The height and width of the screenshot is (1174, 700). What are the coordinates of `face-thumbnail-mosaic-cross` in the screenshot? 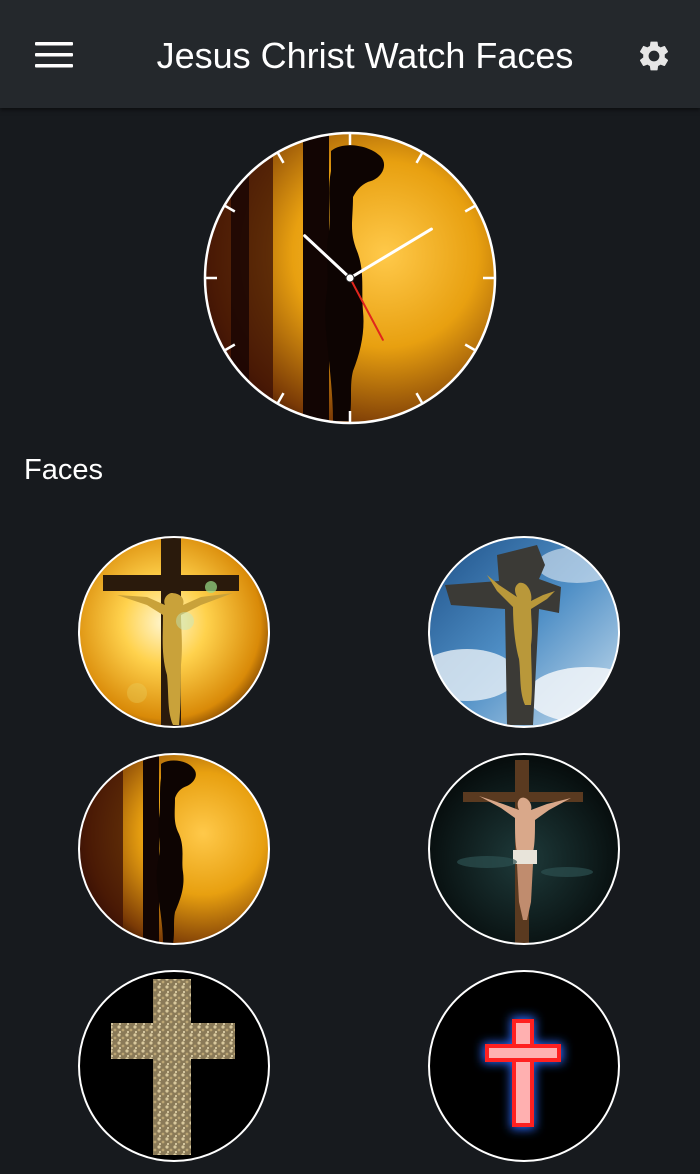 It's located at (174, 1066).